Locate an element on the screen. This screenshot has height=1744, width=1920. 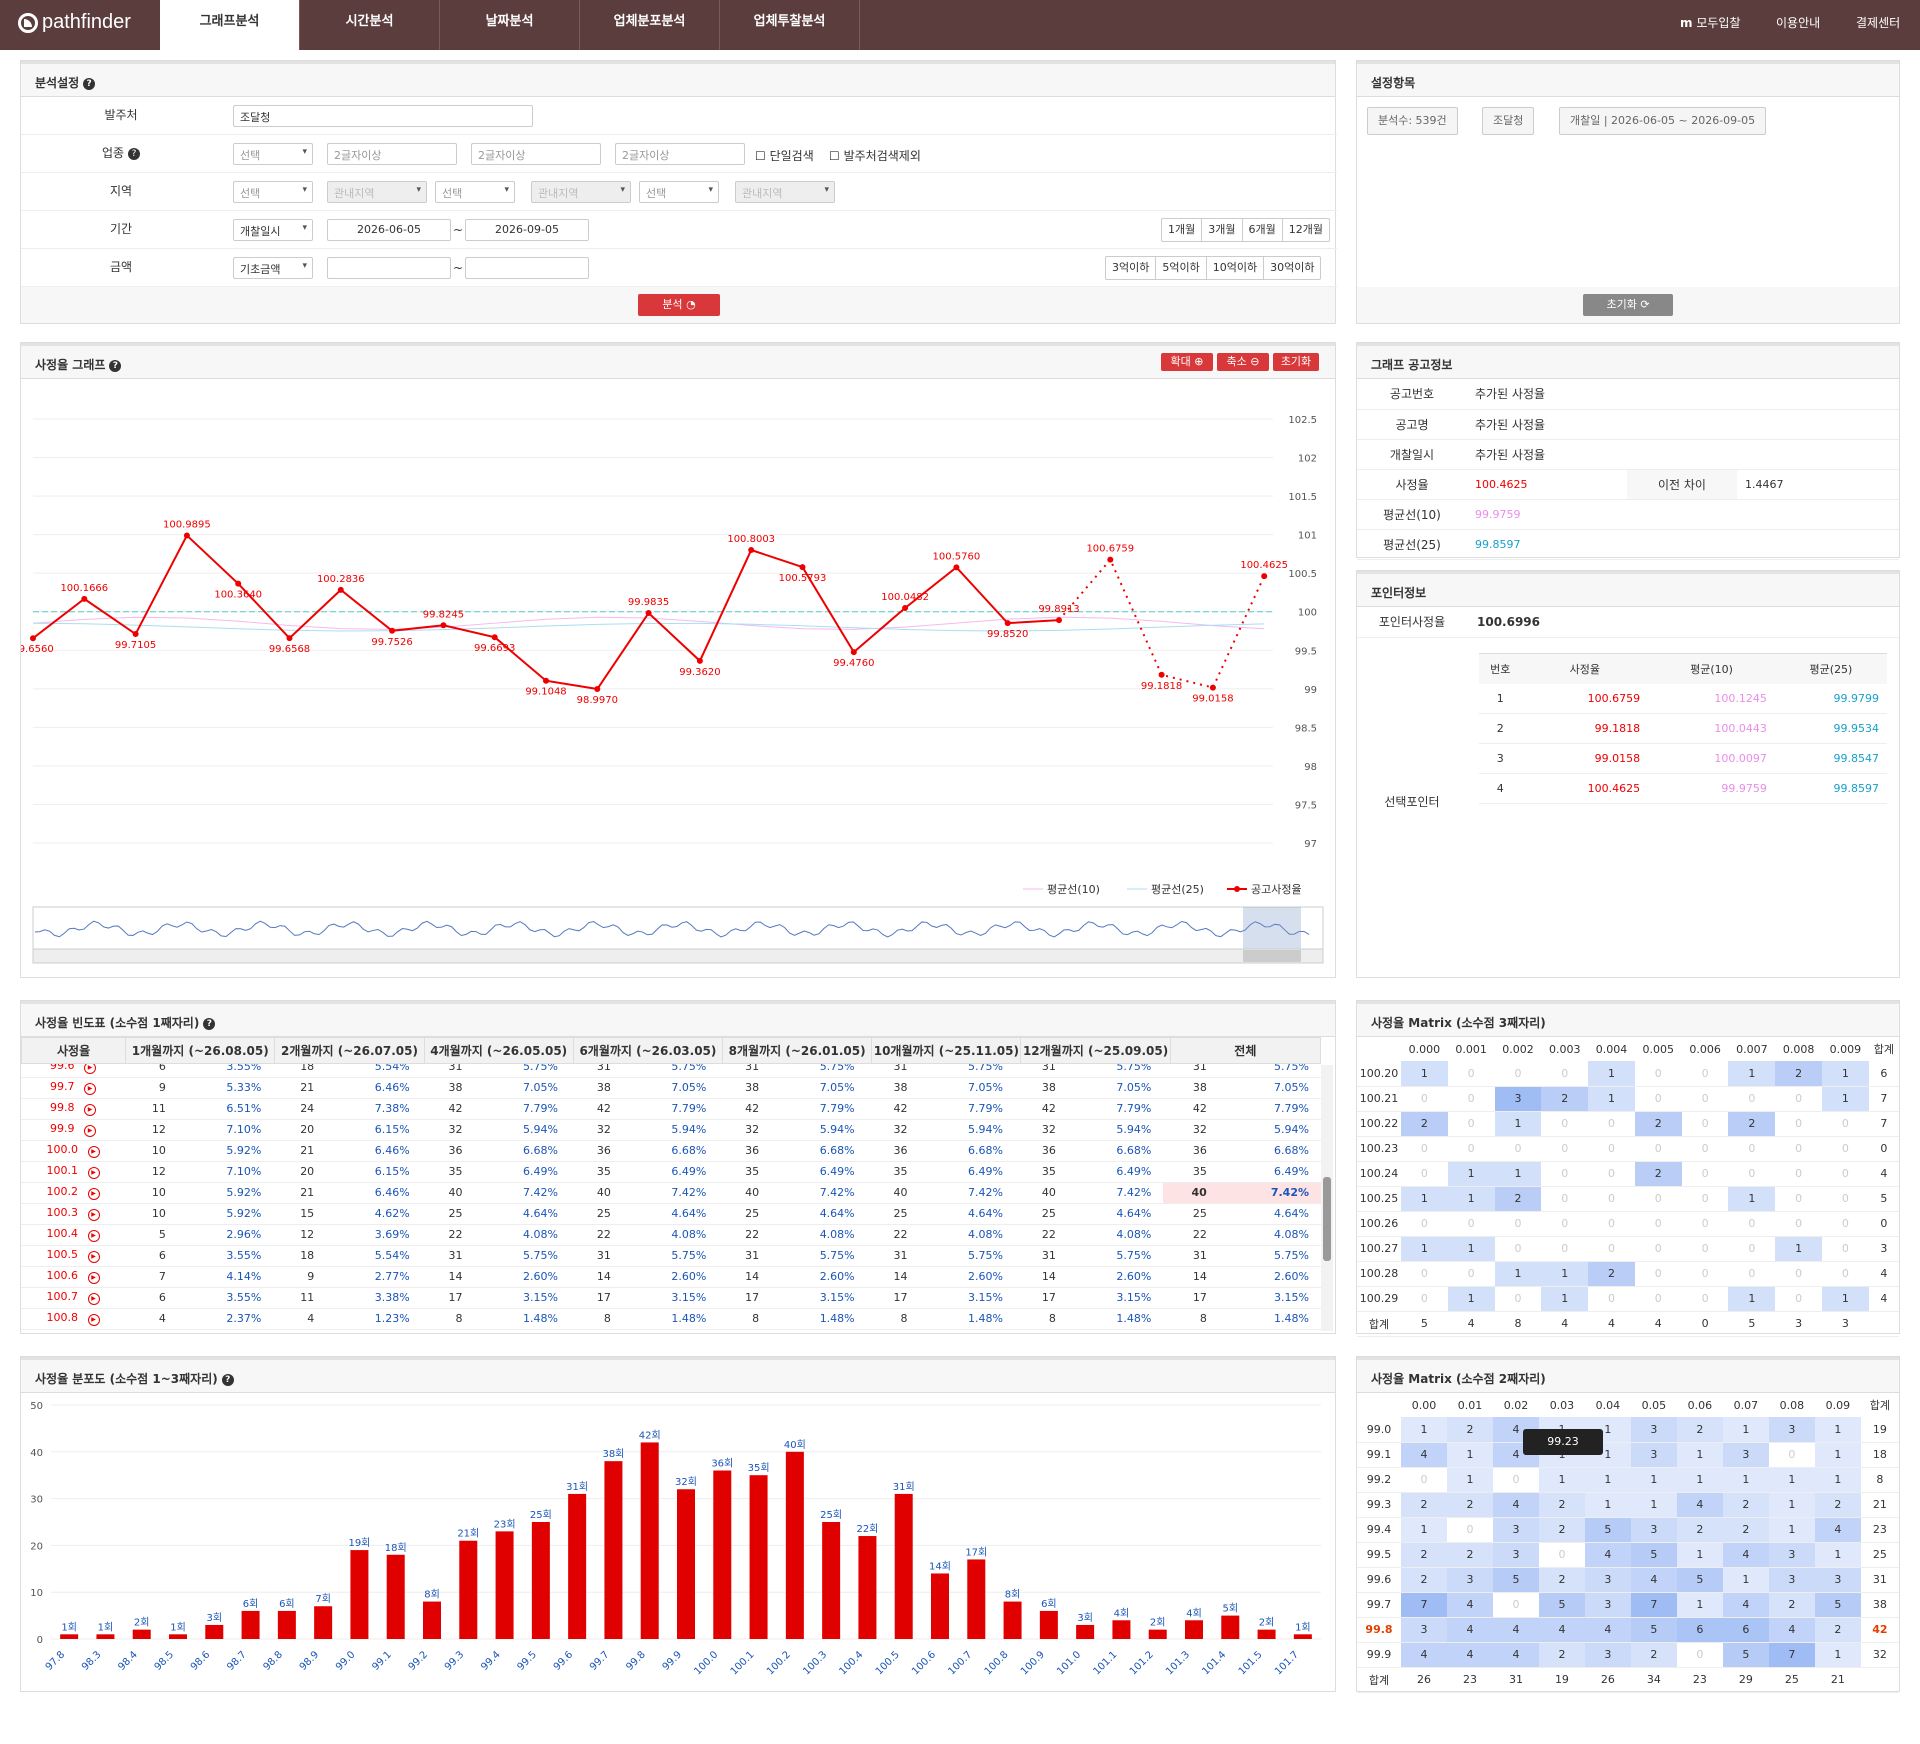
industry-text-3: 2글자이상 is located at coordinates (680, 154).